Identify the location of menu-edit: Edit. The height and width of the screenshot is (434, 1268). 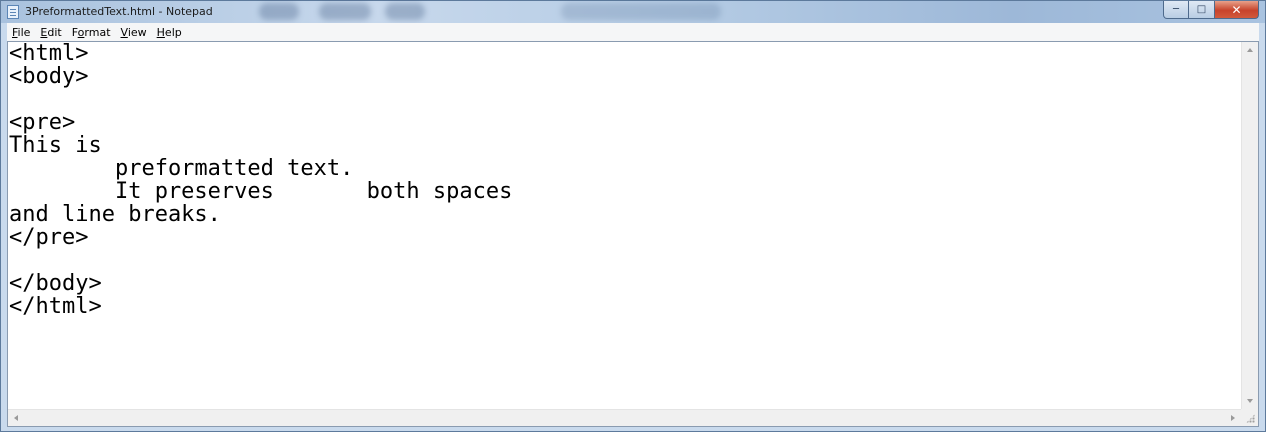
(50, 32).